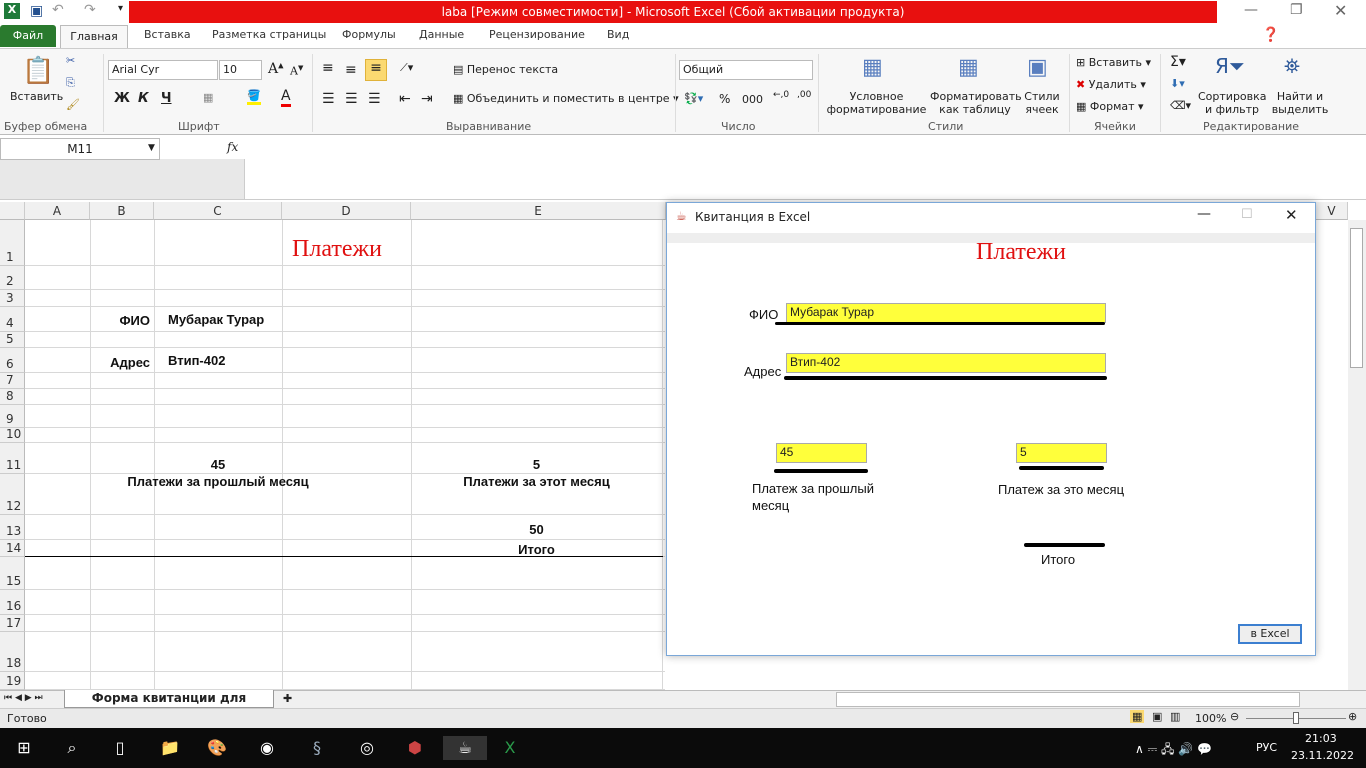  Describe the element at coordinates (12, 435) in the screenshot. I see `row-header-10: 10` at that location.